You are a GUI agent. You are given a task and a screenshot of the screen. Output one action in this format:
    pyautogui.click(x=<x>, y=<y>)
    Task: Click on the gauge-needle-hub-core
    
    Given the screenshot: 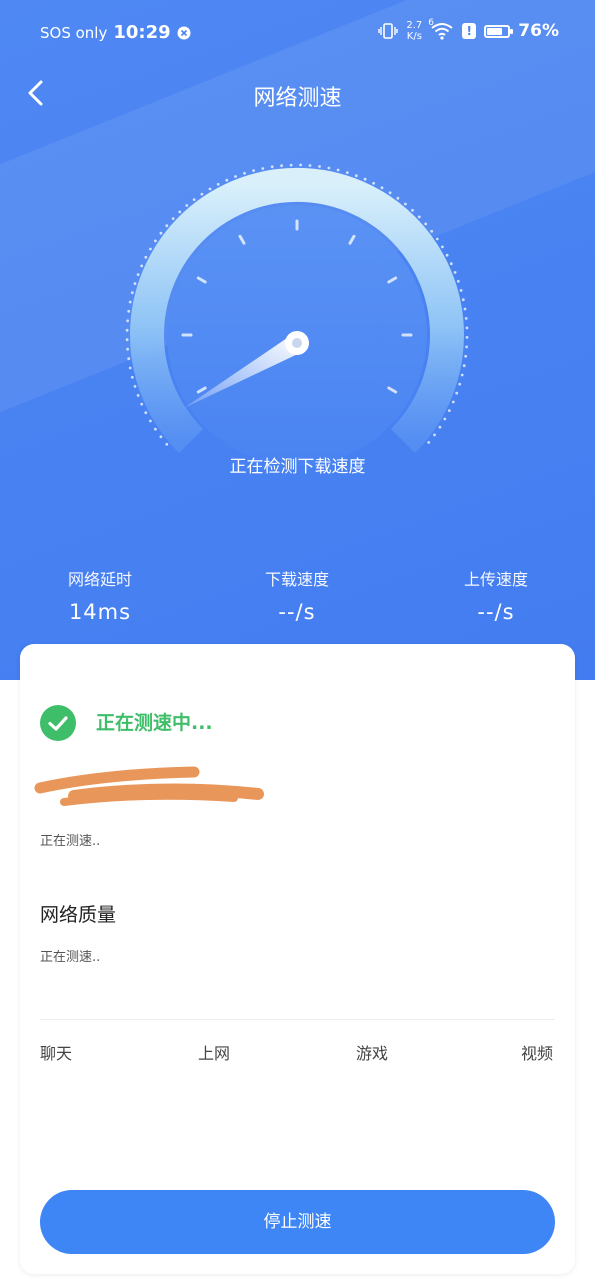 What is the action you would take?
    pyautogui.click(x=297, y=343)
    